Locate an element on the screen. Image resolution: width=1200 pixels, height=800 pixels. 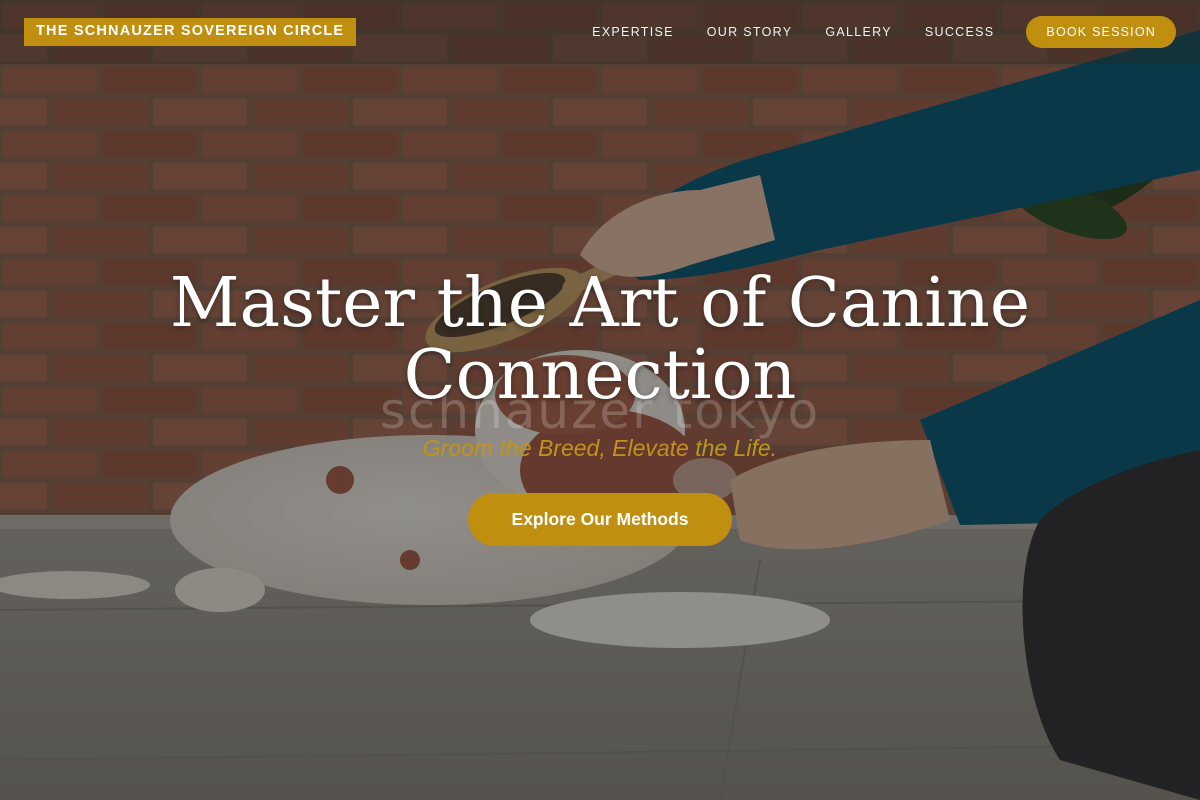
nav-item-expertise: EXPERTISE is located at coordinates (633, 32).